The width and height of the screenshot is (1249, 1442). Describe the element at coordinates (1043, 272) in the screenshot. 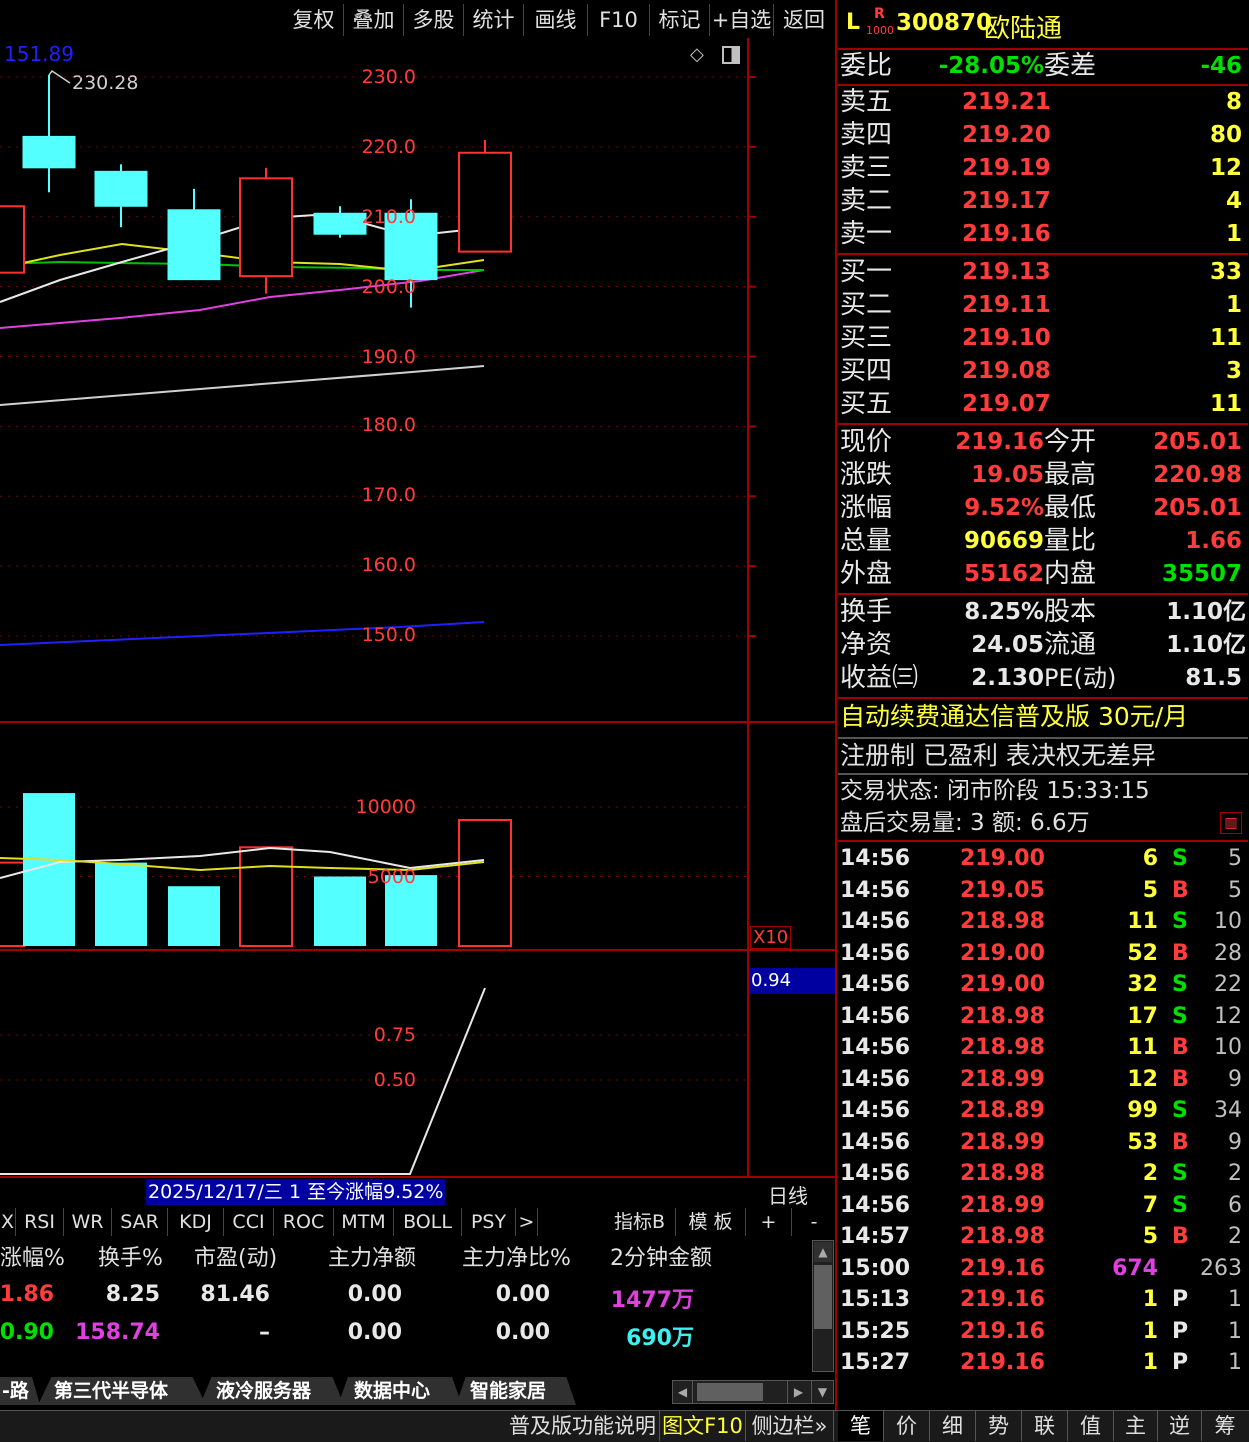

I see `buy-level: 买一 219.13 33` at that location.